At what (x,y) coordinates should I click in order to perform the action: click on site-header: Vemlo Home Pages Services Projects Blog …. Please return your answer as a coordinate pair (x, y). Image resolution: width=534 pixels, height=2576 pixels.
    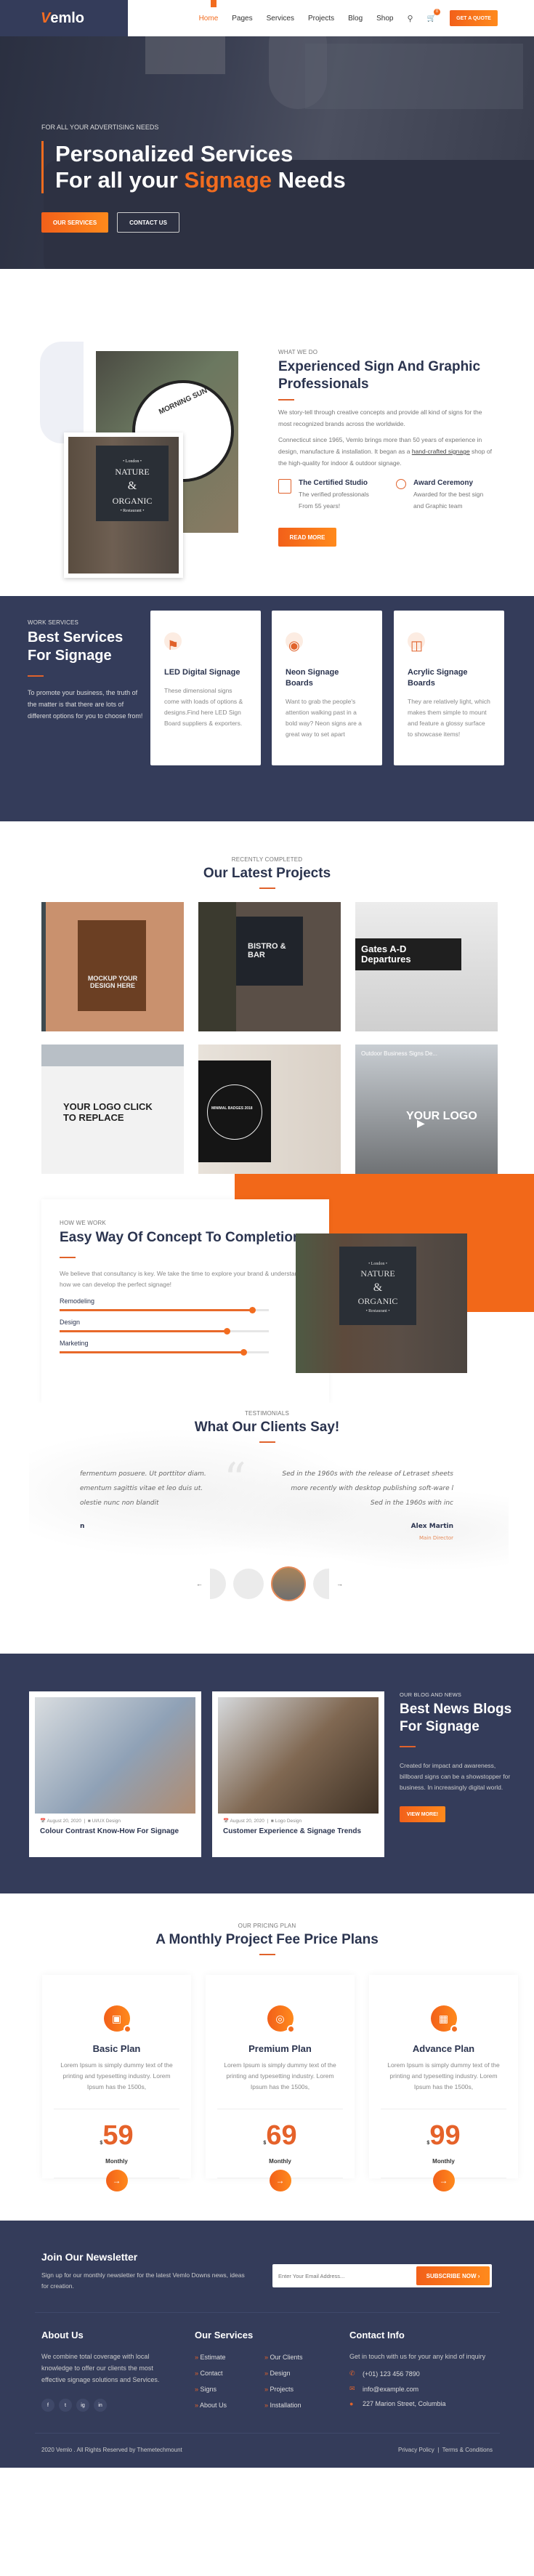
    Looking at the image, I should click on (267, 18).